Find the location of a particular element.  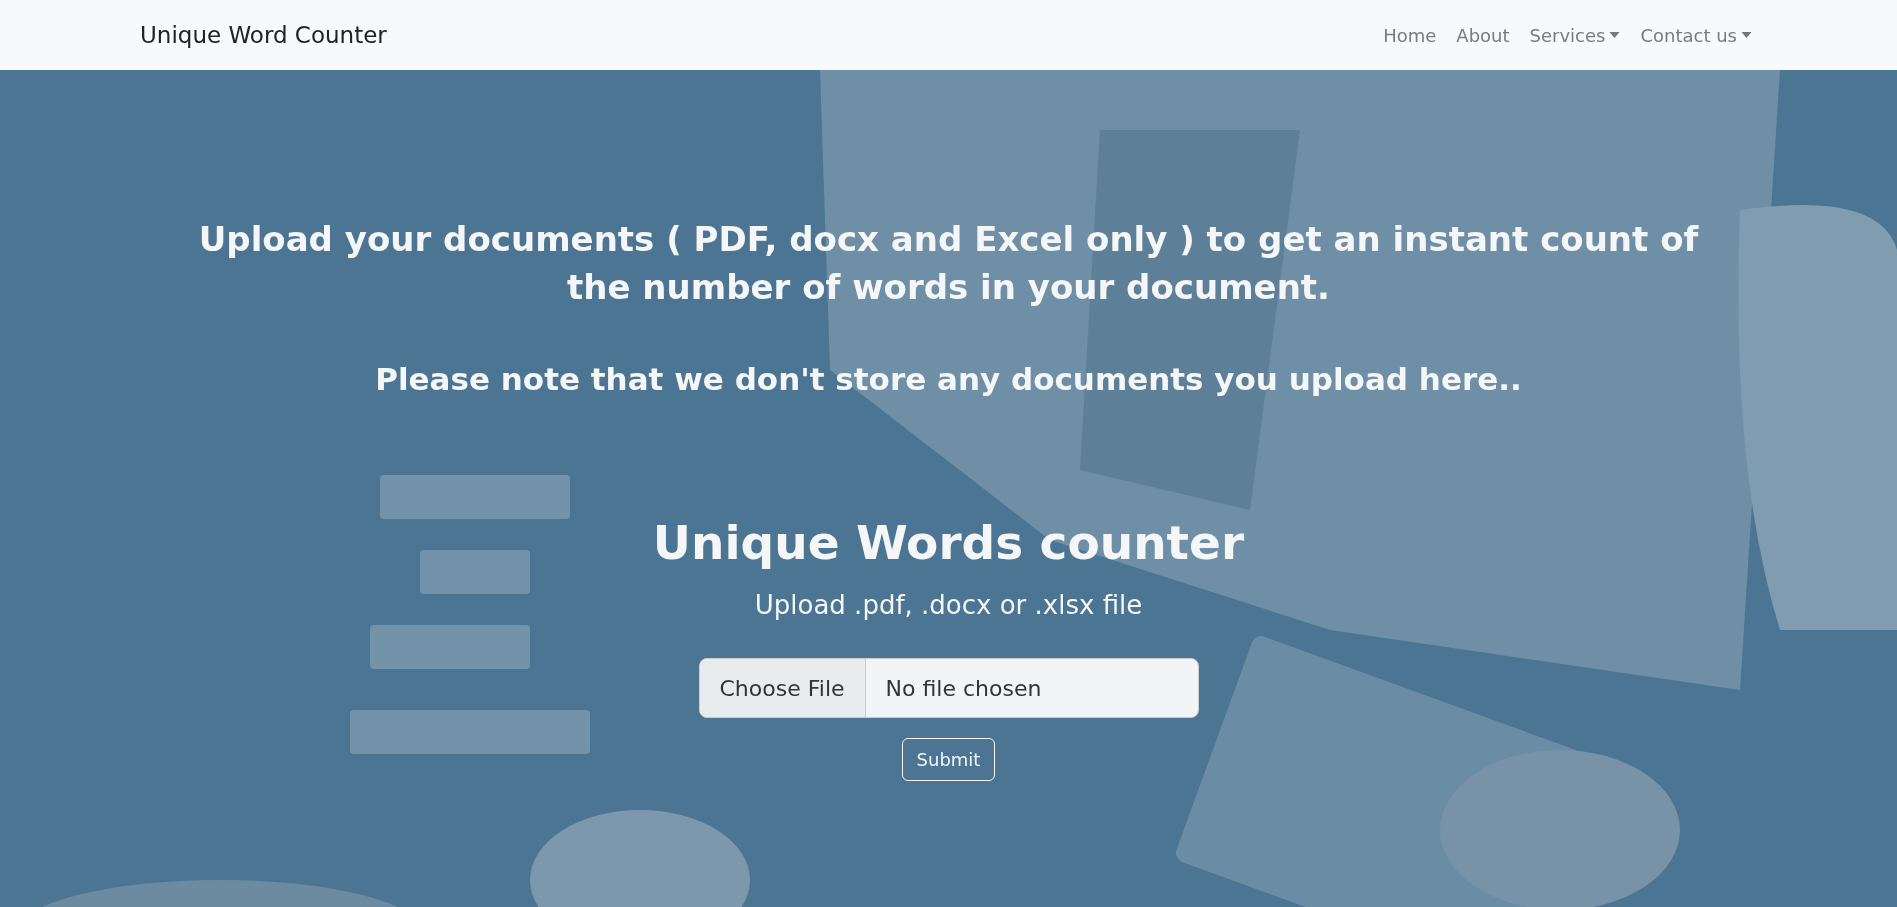

nav-link: About is located at coordinates (1483, 35).